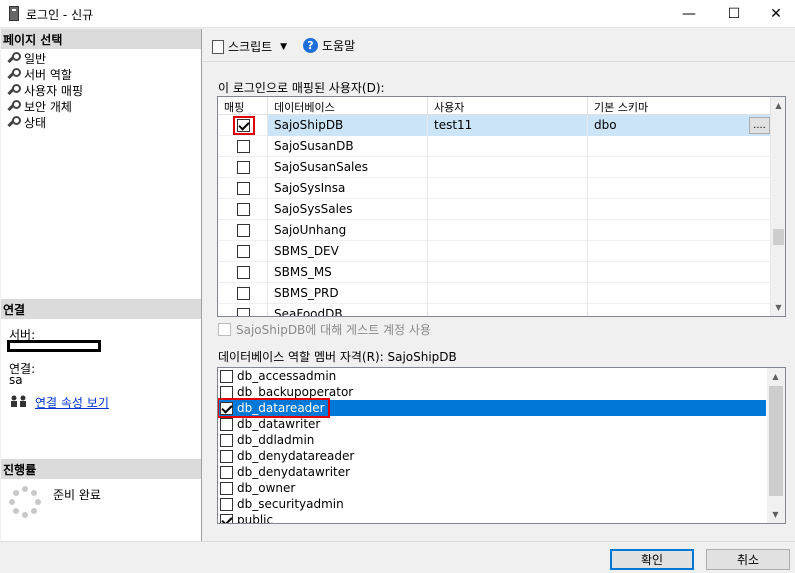 This screenshot has height=573, width=795. What do you see at coordinates (348, 167) in the screenshot?
I see `database-cell: SajoSusanSales` at bounding box center [348, 167].